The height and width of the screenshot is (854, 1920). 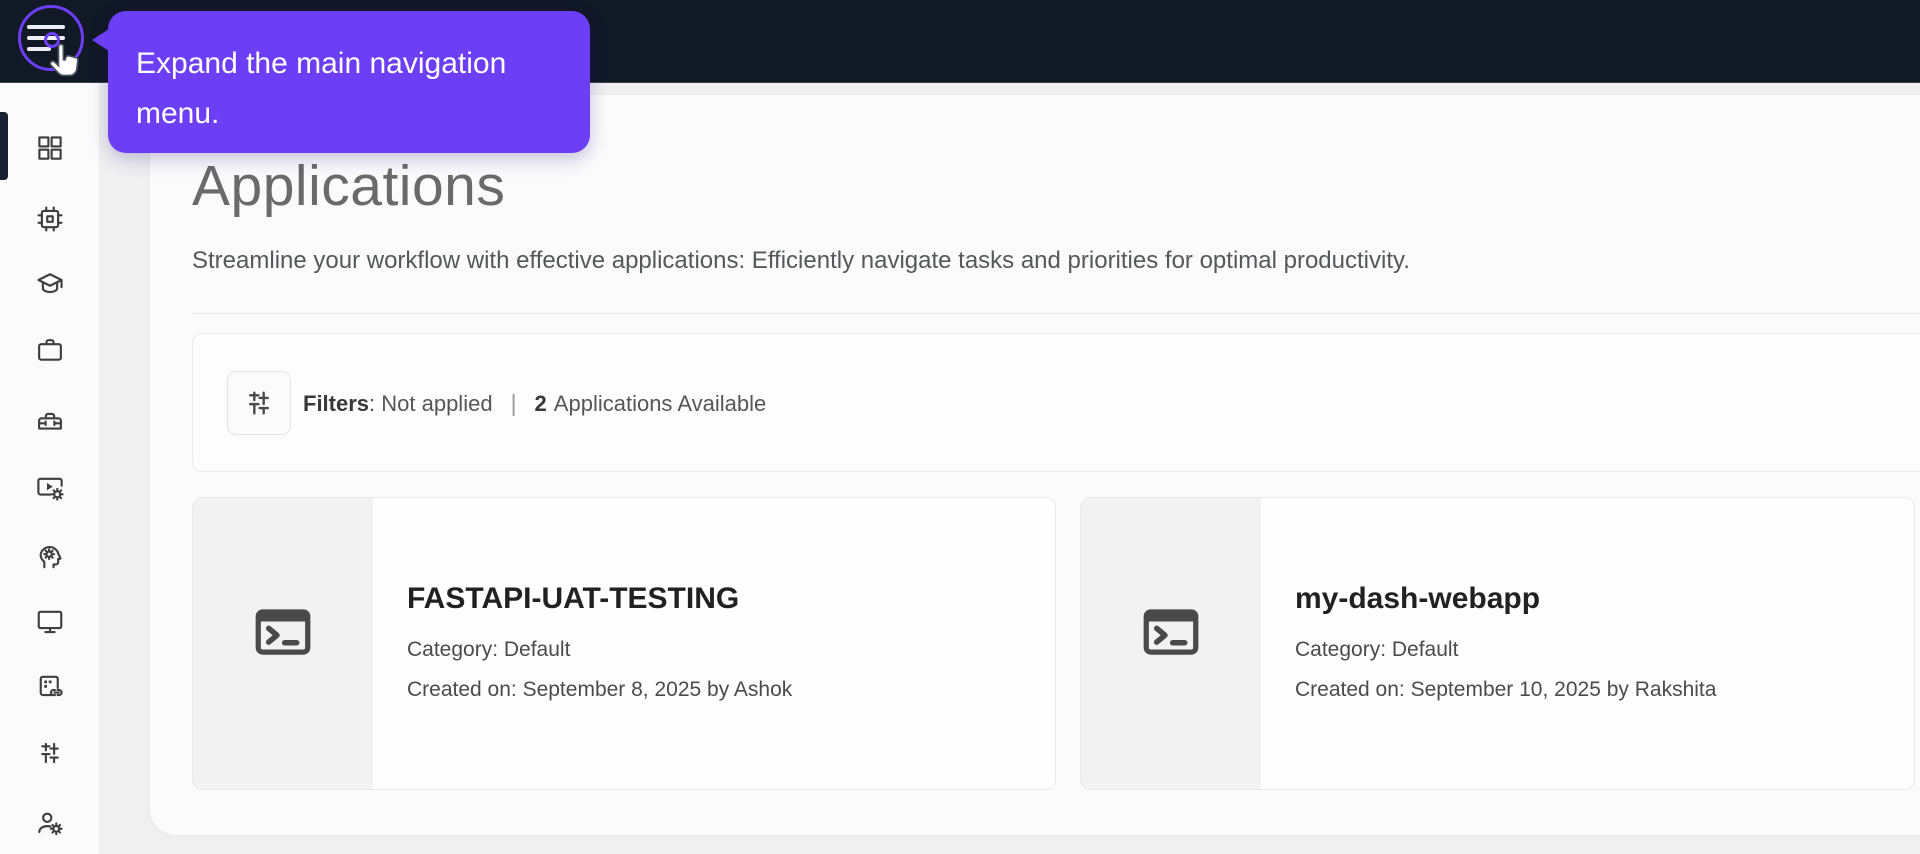 I want to click on sidebar-item-psychology, so click(x=50, y=556).